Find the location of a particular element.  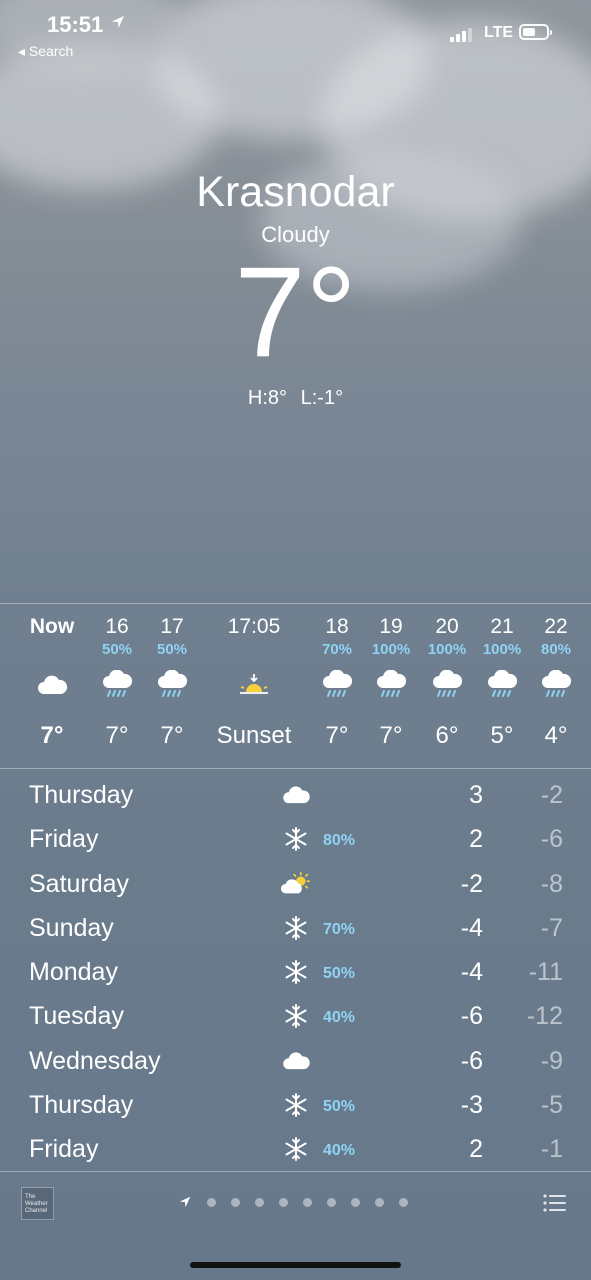

day-low: -12 is located at coordinates (544, 1016).